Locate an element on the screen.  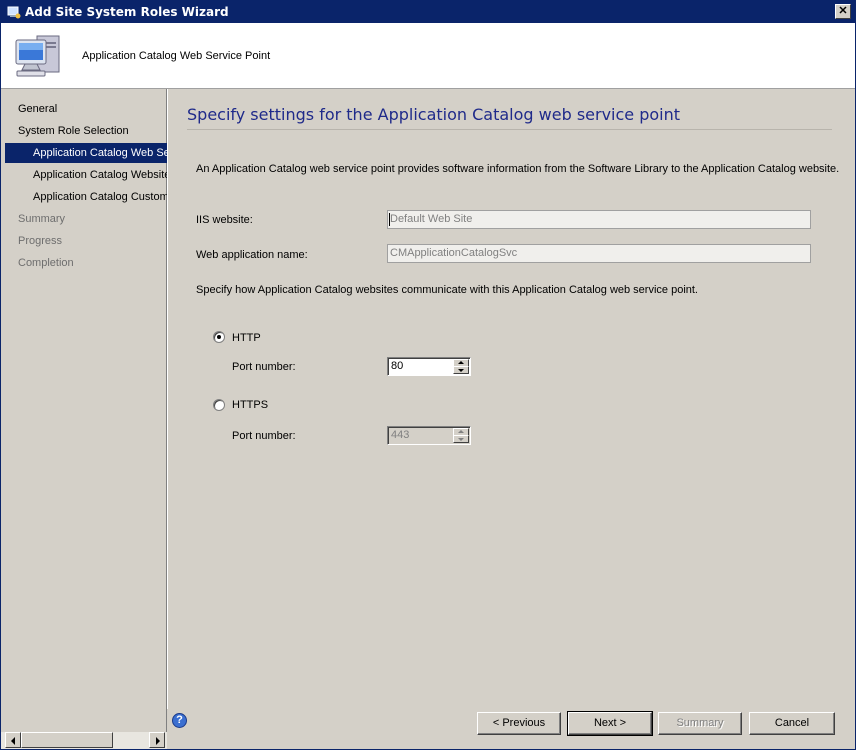
nav-item-app-catalog-website: Application Catalog Website is located at coordinates (86, 175).